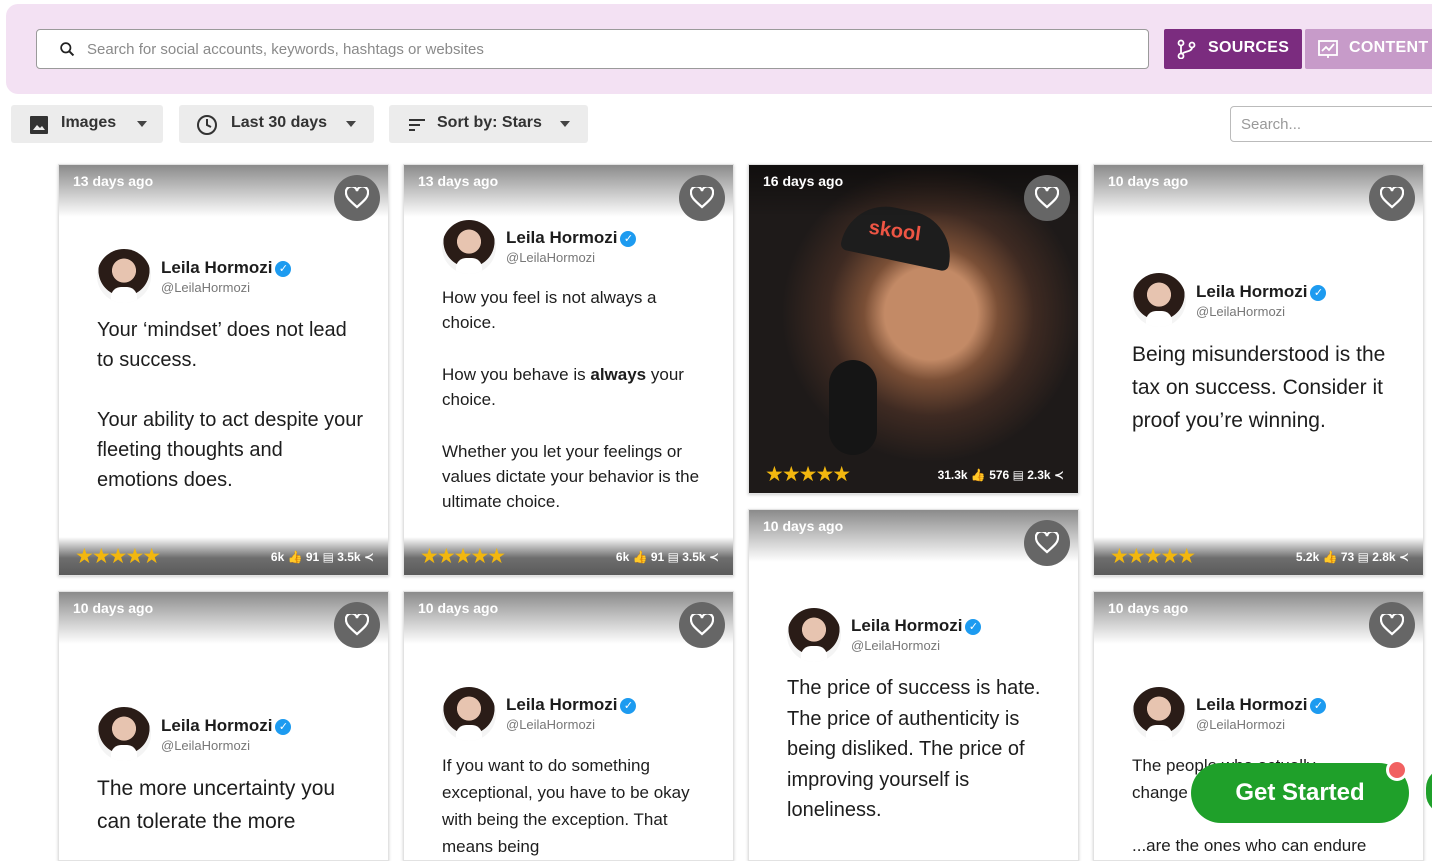 This screenshot has width=1432, height=861. What do you see at coordinates (417, 125) in the screenshot?
I see `sort-icon` at bounding box center [417, 125].